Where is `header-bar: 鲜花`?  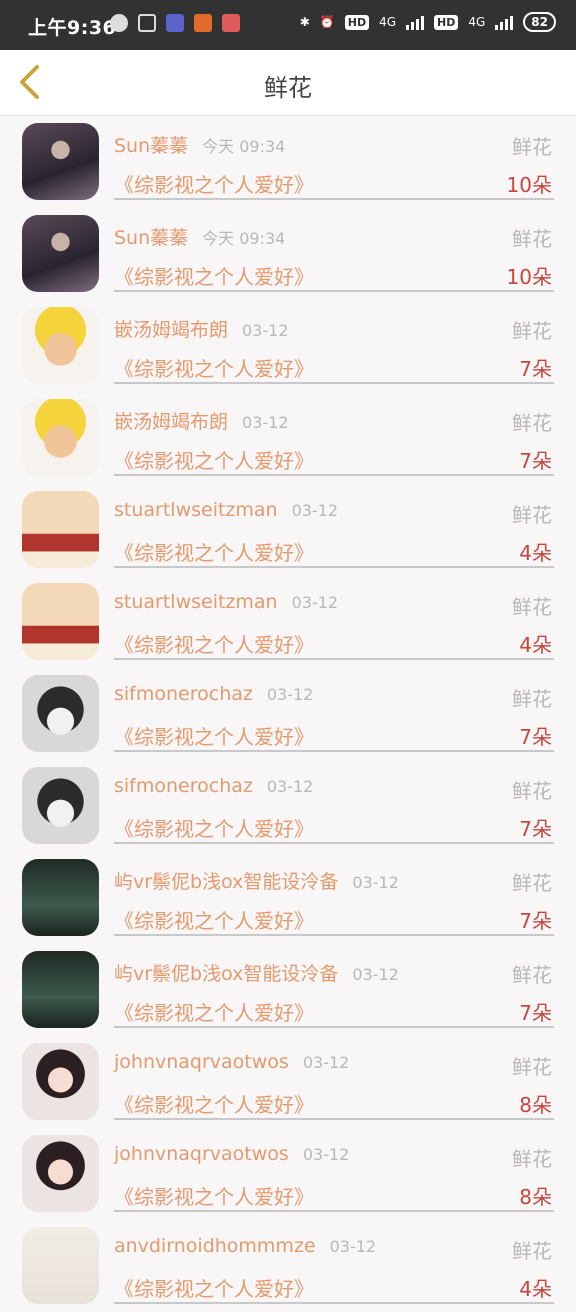 header-bar: 鲜花 is located at coordinates (288, 83).